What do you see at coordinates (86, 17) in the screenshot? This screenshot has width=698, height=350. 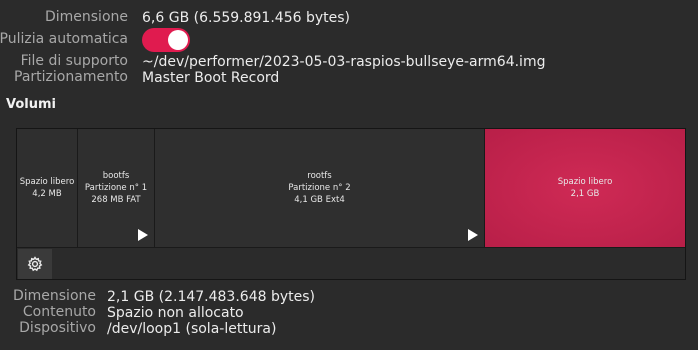 I see `disk-size-label: Dimensione` at bounding box center [86, 17].